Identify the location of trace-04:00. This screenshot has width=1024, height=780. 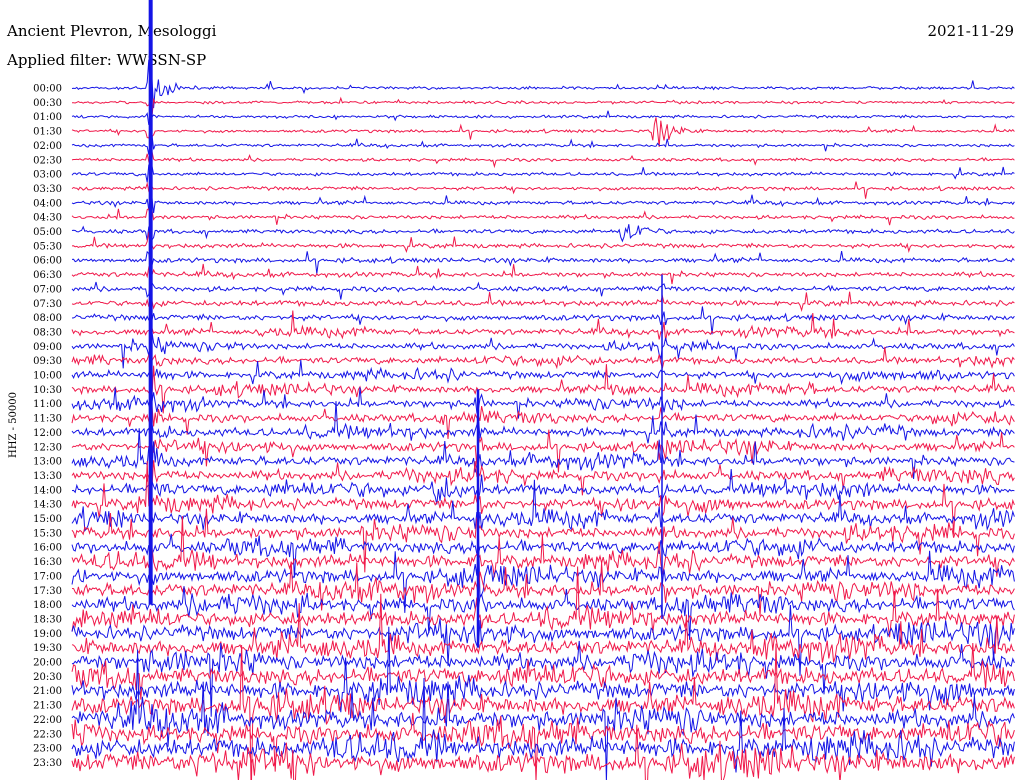
(543, 204).